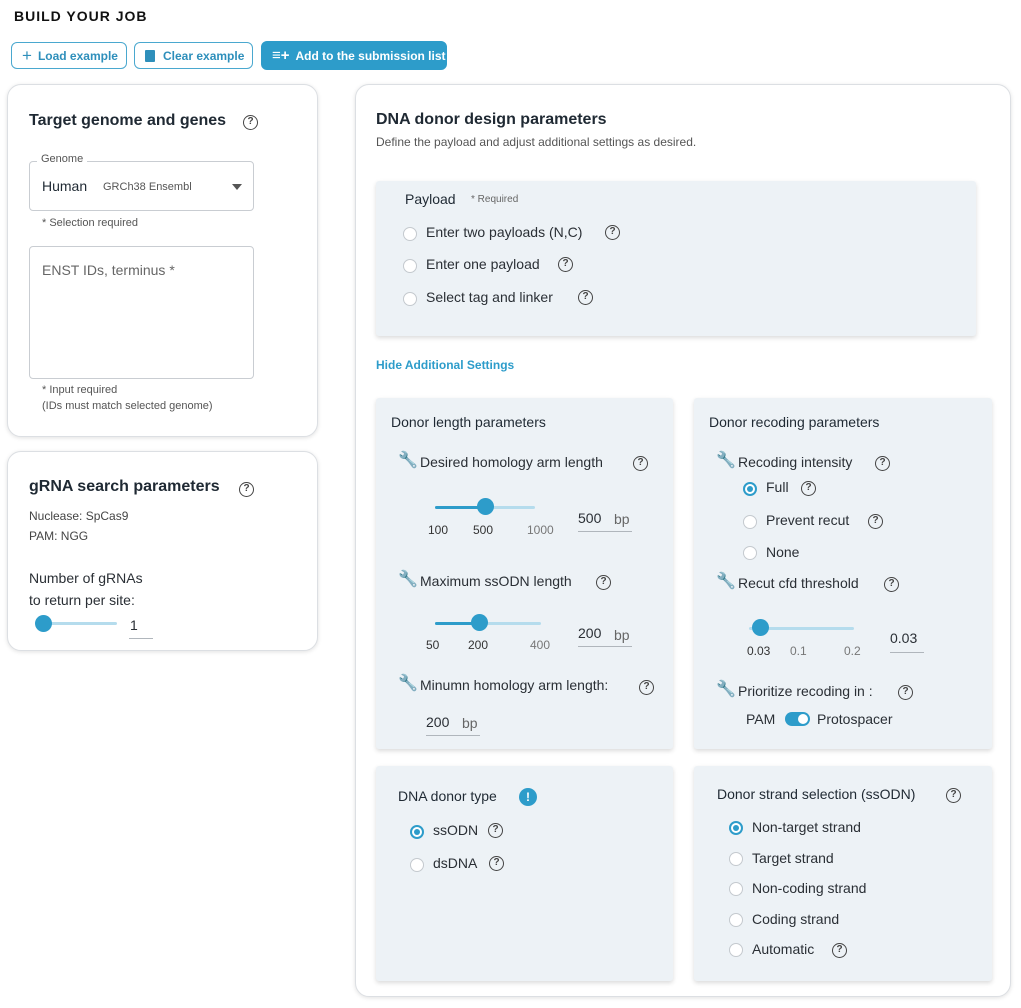 This screenshot has height=1008, width=1021. What do you see at coordinates (43, 623) in the screenshot?
I see `grna-count-slider-knob` at bounding box center [43, 623].